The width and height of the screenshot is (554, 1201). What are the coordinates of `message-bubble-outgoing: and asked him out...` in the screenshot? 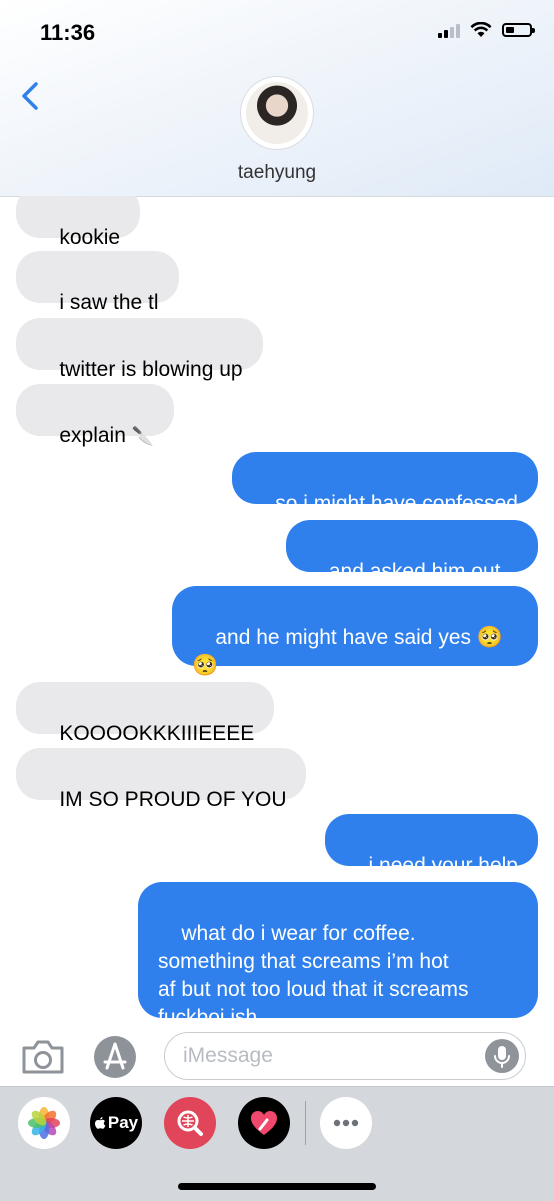 It's located at (411, 551).